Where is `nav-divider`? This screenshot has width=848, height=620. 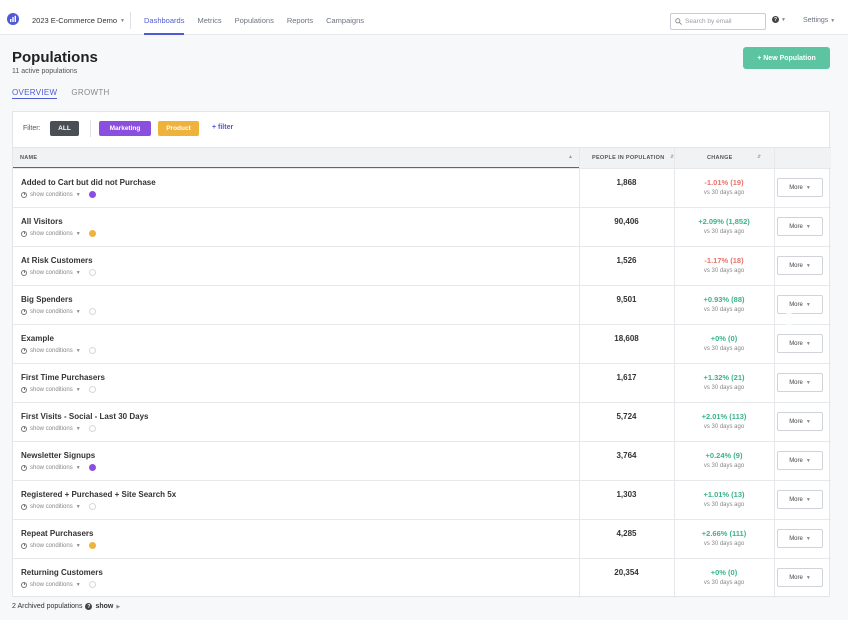
nav-divider is located at coordinates (130, 20).